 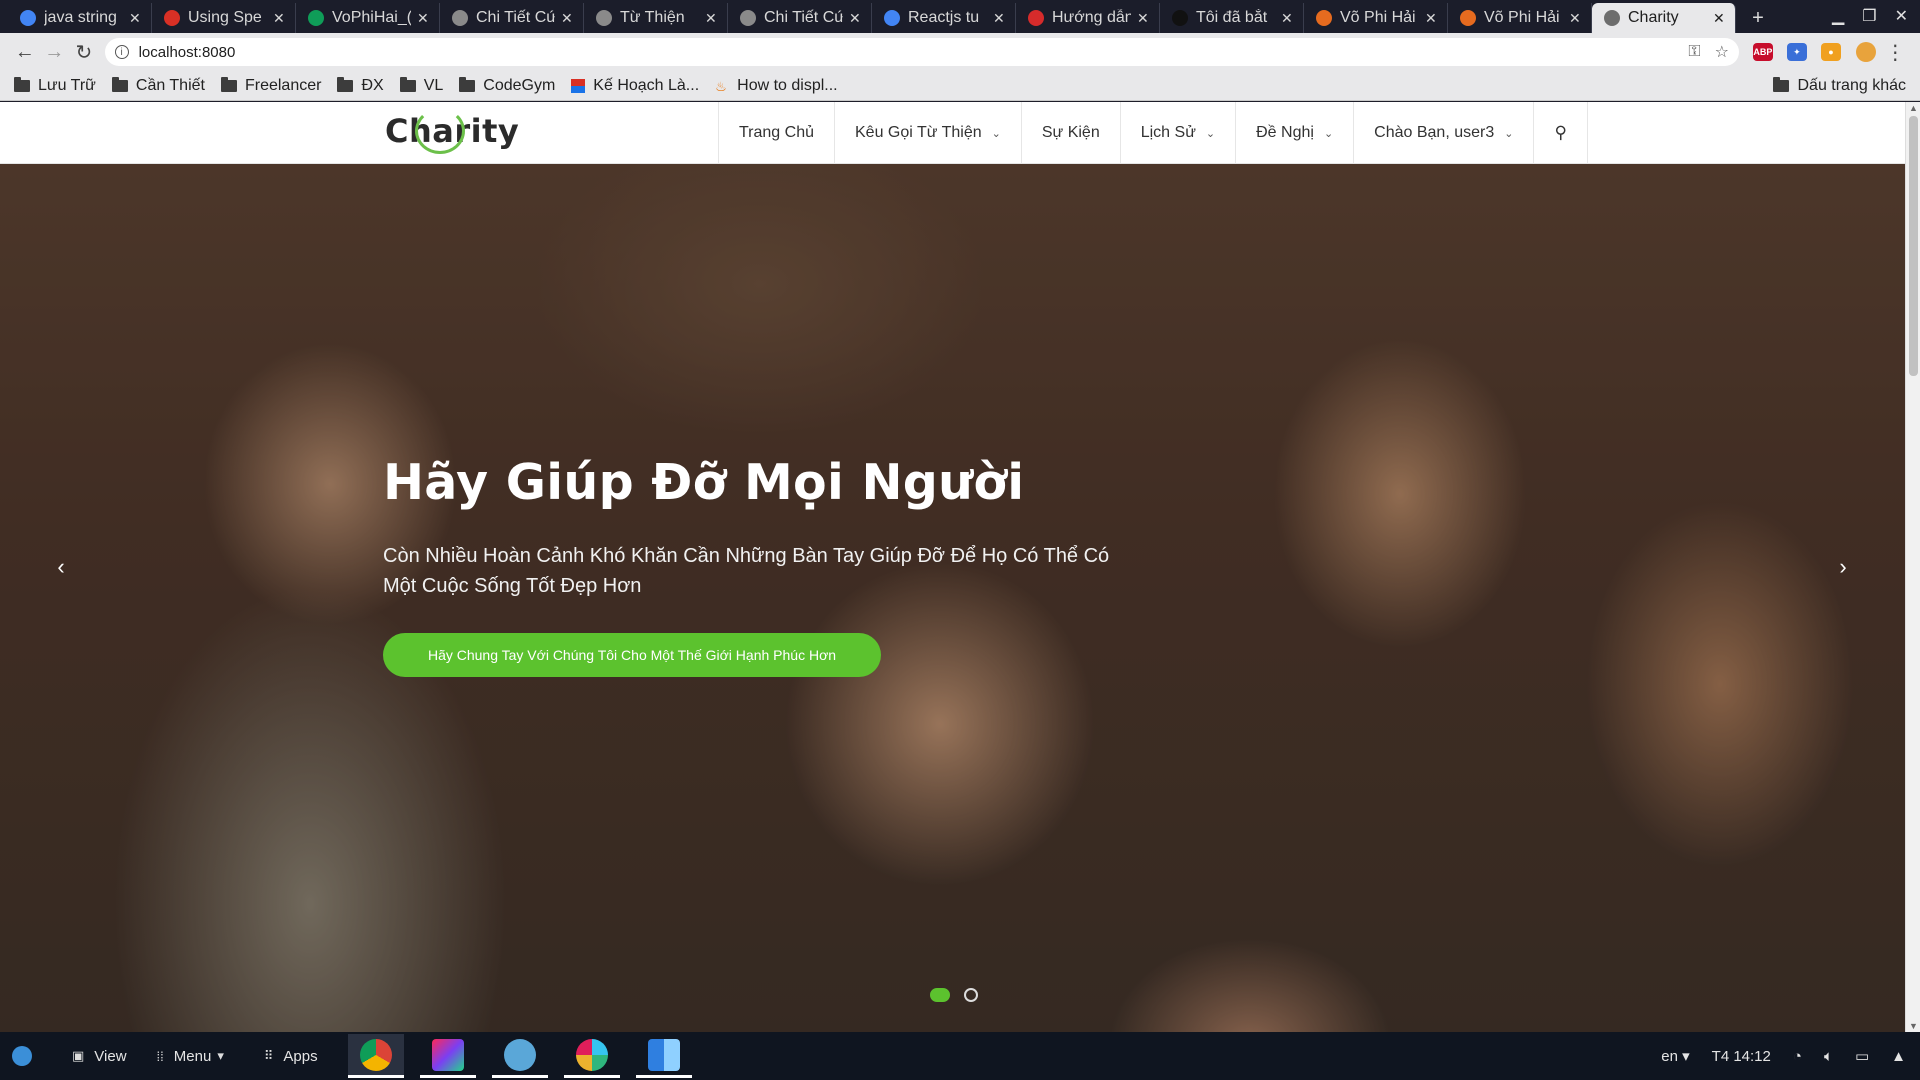 What do you see at coordinates (1843, 567) in the screenshot?
I see `carousel-next-icon: ›` at bounding box center [1843, 567].